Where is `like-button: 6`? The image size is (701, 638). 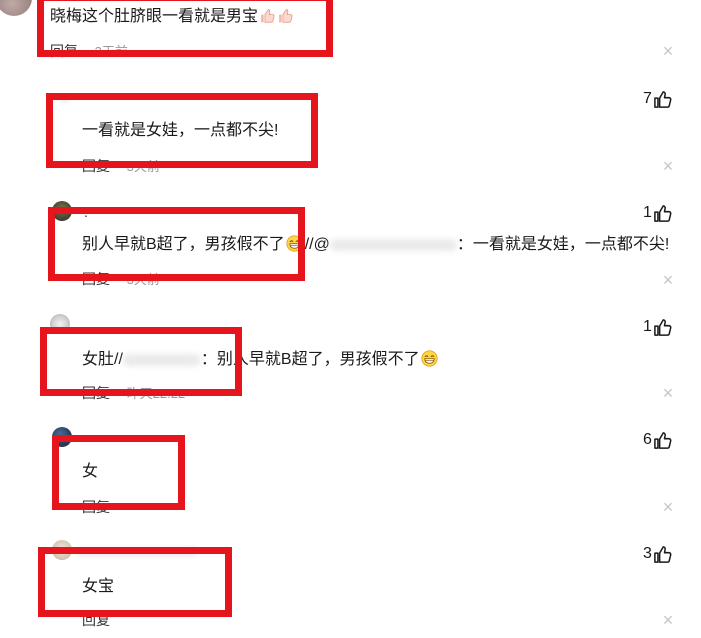
like-button: 6 is located at coordinates (657, 440).